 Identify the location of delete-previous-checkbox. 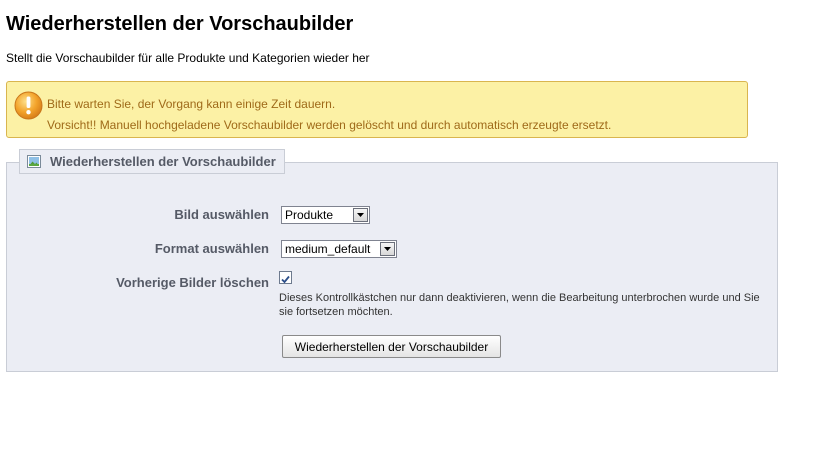
(285, 277).